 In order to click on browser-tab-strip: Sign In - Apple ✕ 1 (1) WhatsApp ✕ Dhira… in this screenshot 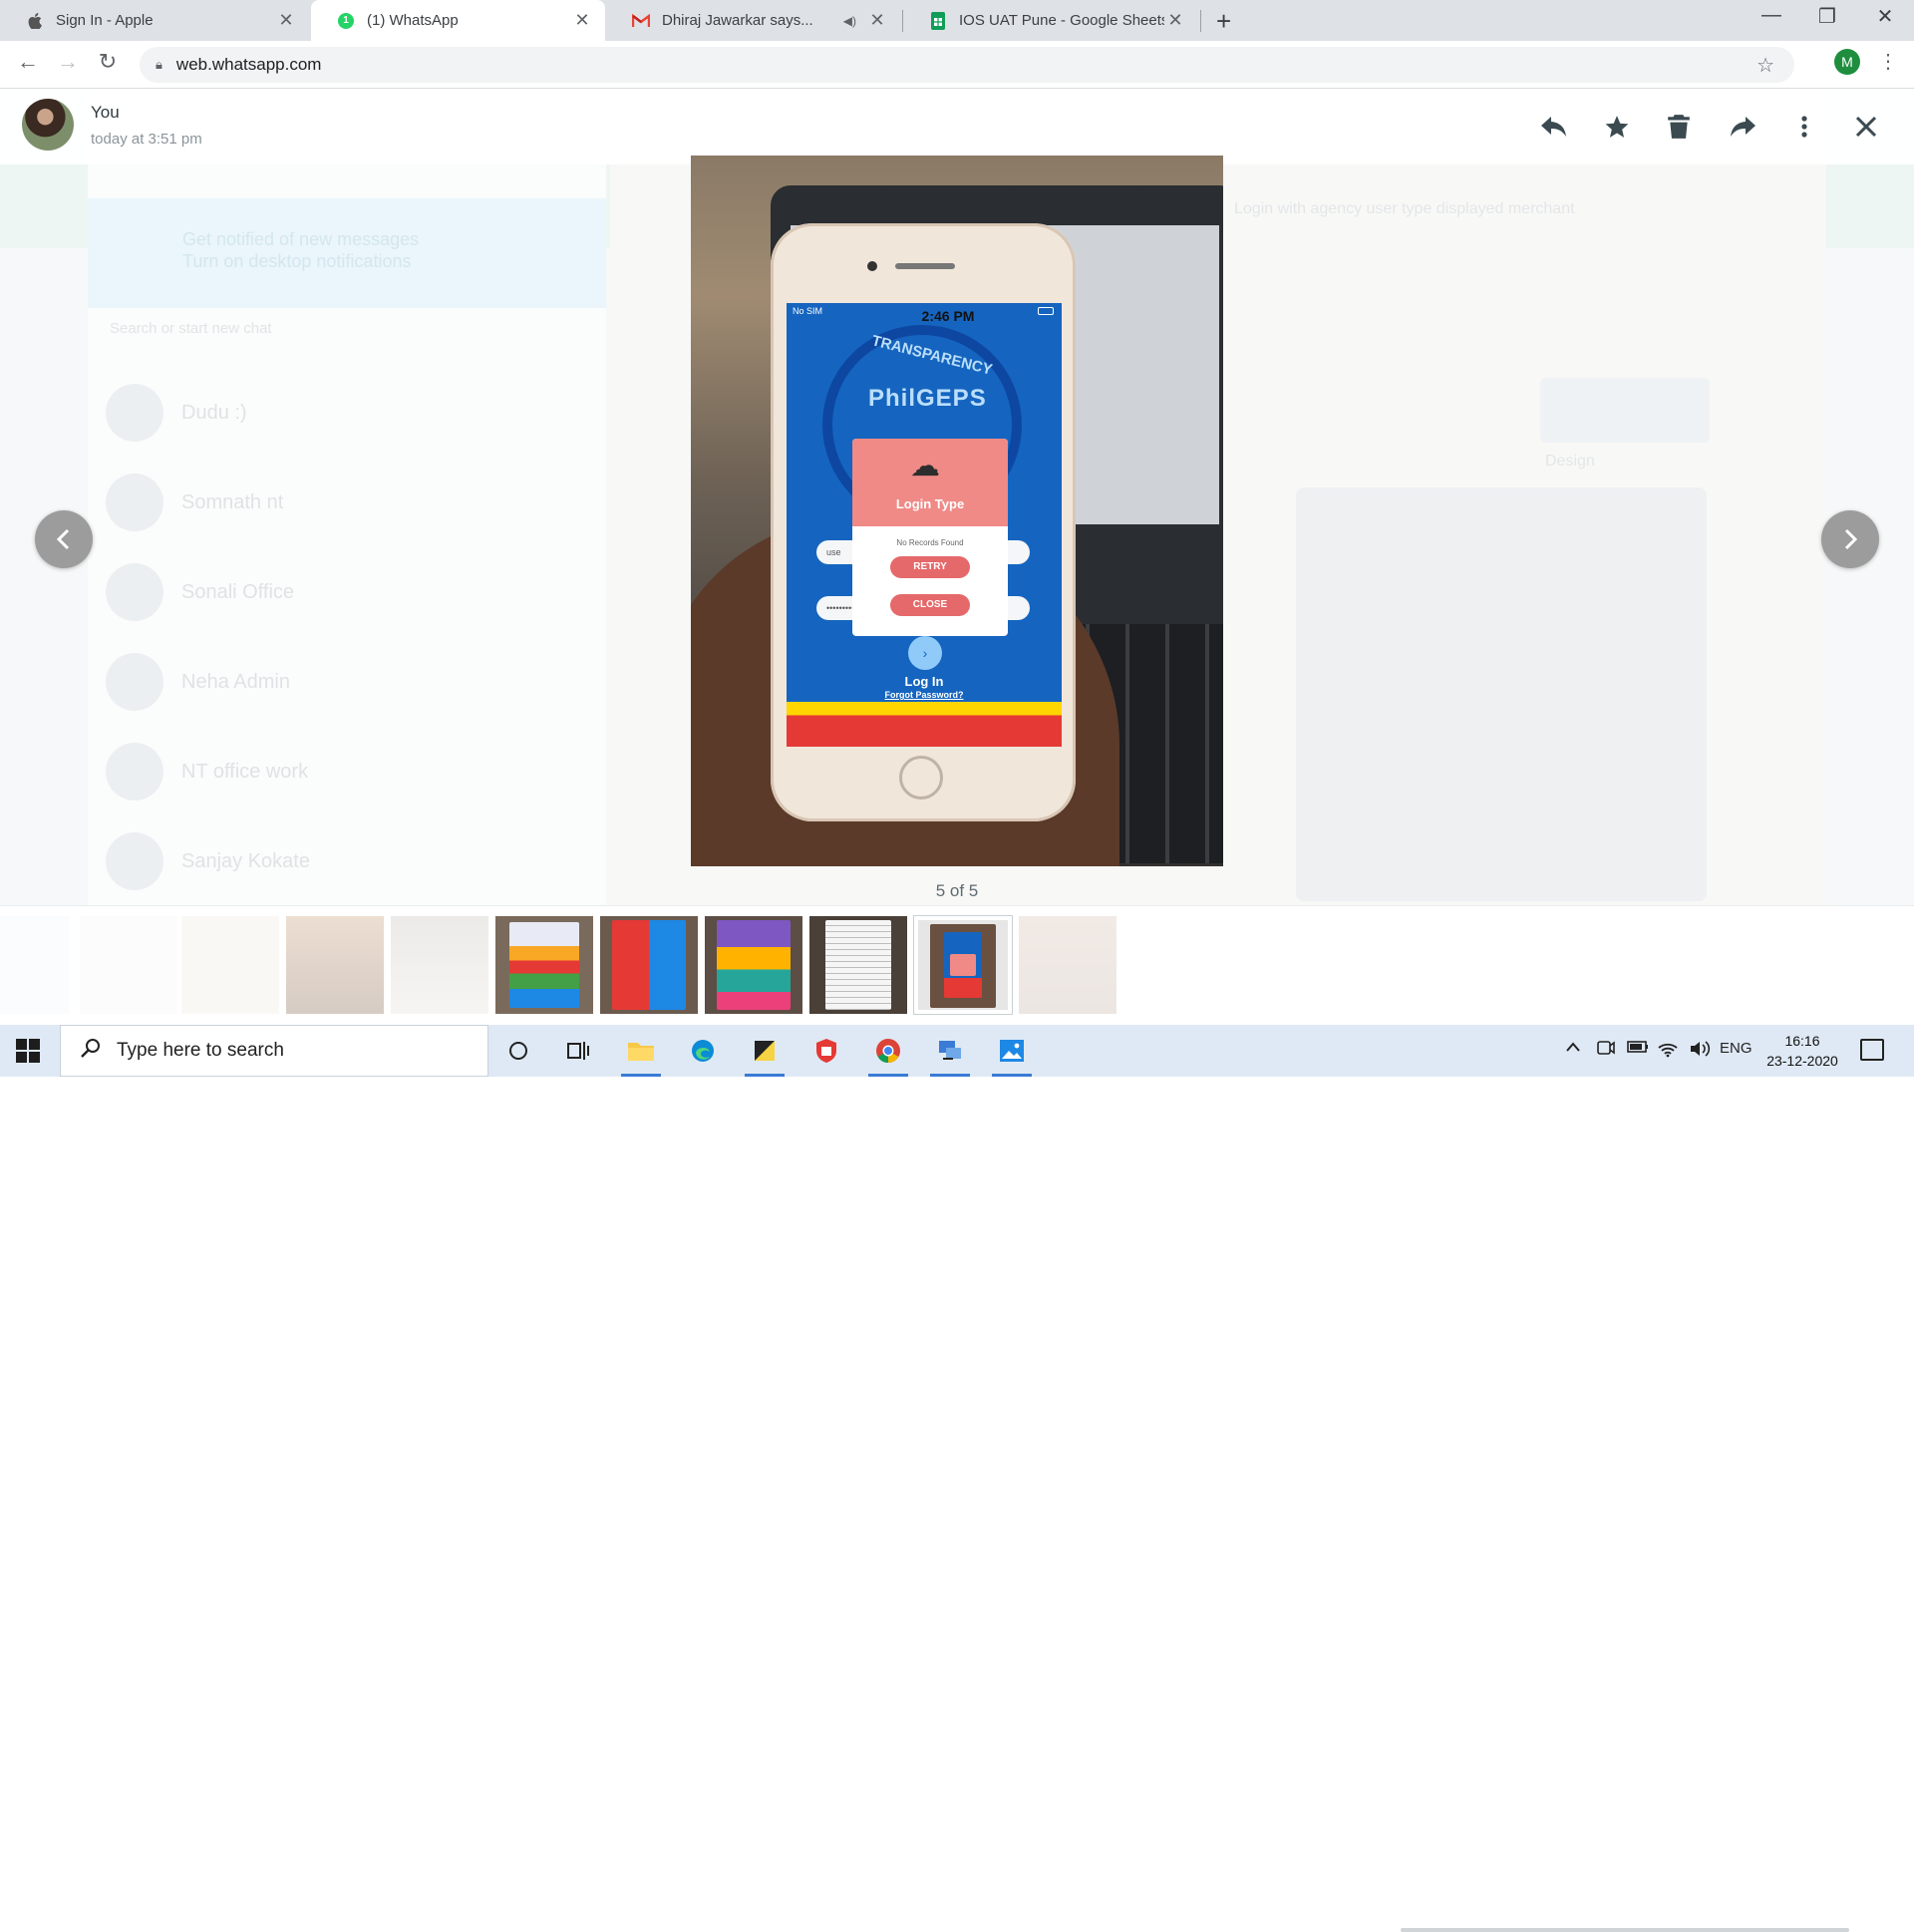, I will do `click(957, 20)`.